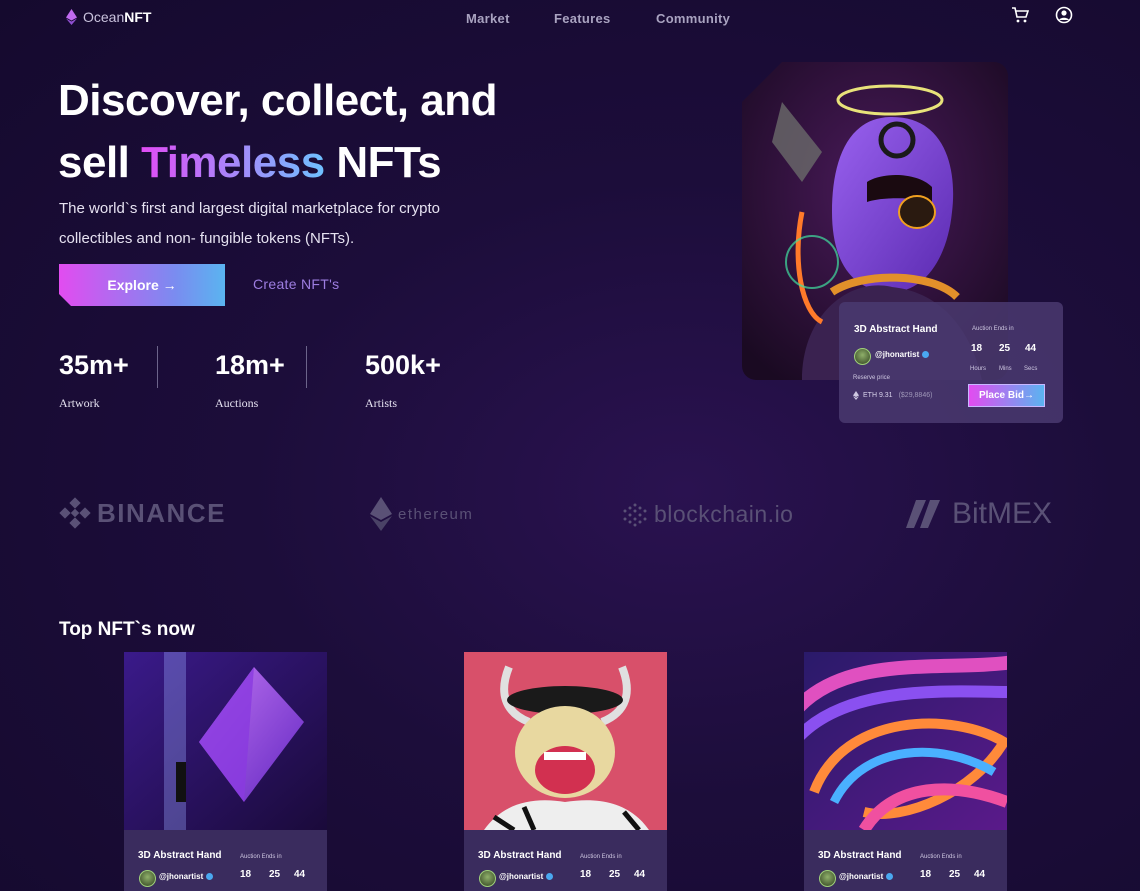 This screenshot has width=1140, height=891. I want to click on mins-label: Mins, so click(1005, 369).